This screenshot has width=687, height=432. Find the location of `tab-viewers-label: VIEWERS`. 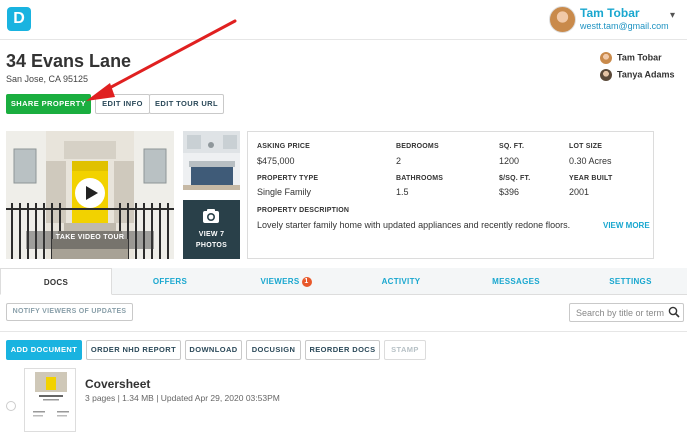

tab-viewers-label: VIEWERS is located at coordinates (280, 281).